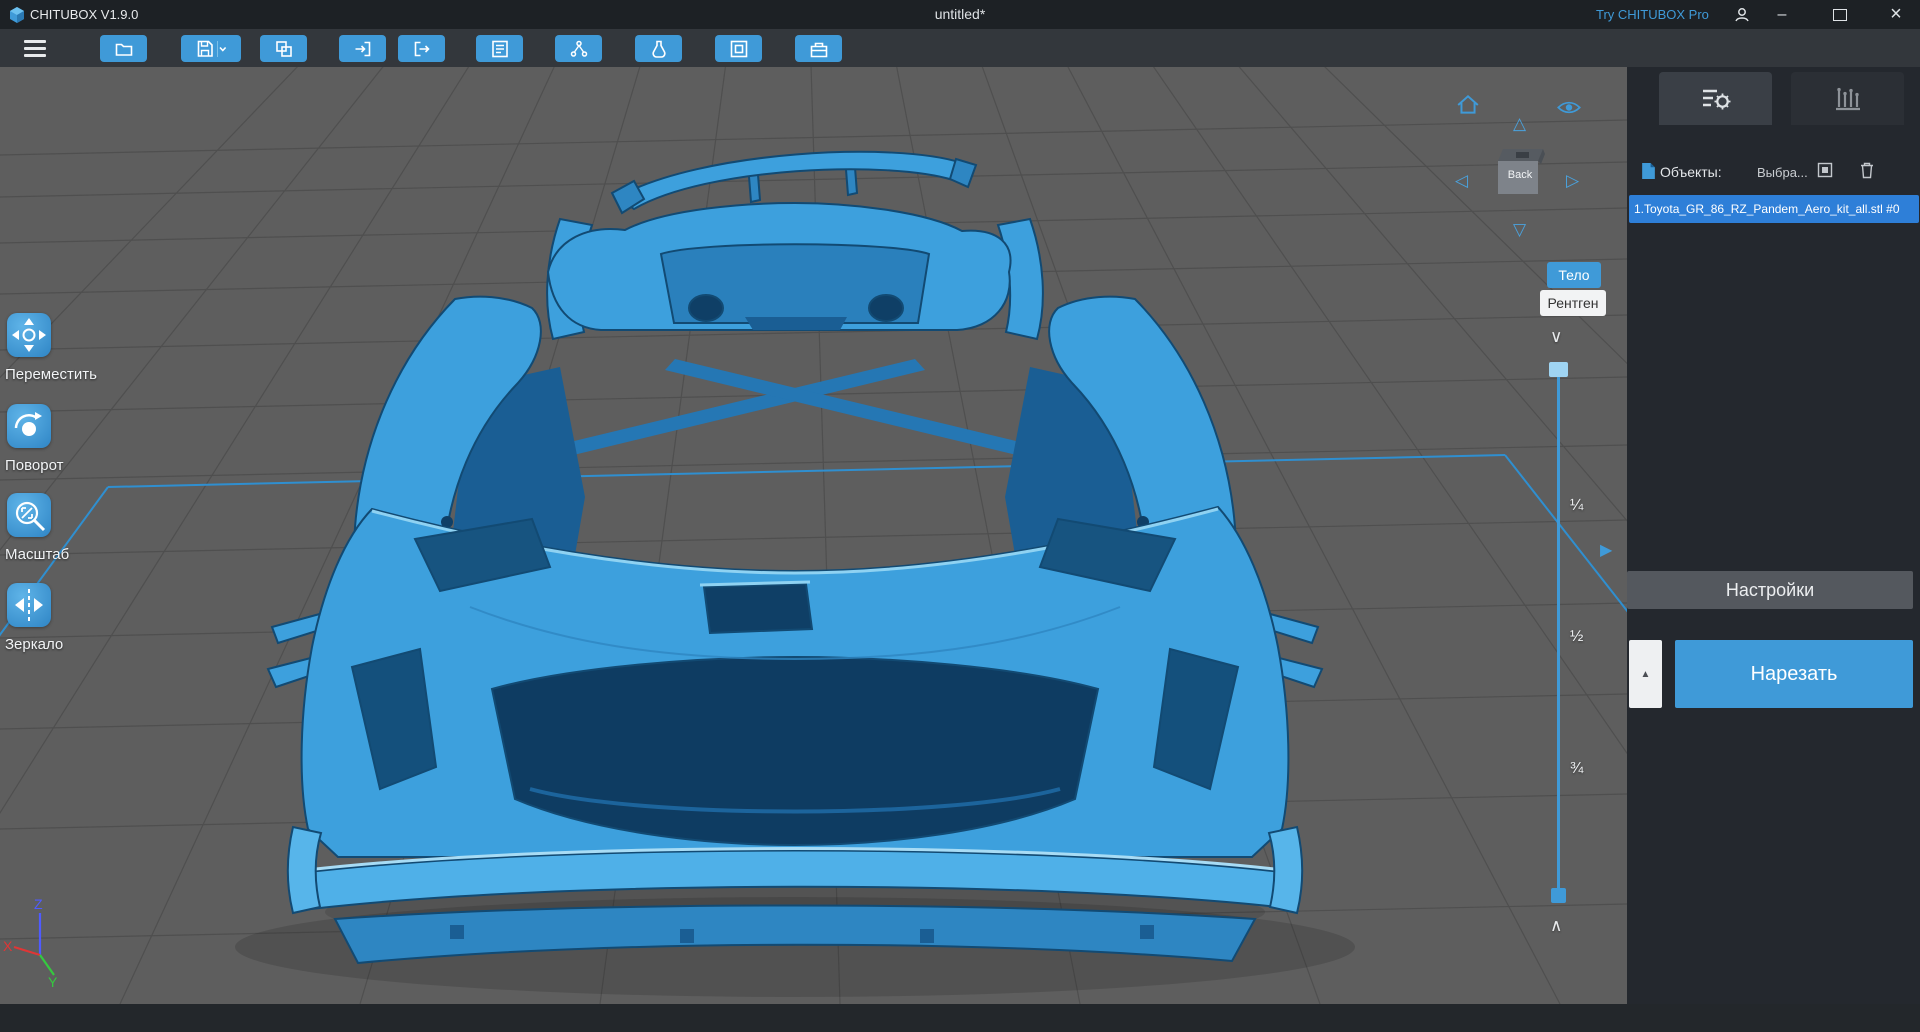 This screenshot has width=1920, height=1032. I want to click on move-icon, so click(29, 335).